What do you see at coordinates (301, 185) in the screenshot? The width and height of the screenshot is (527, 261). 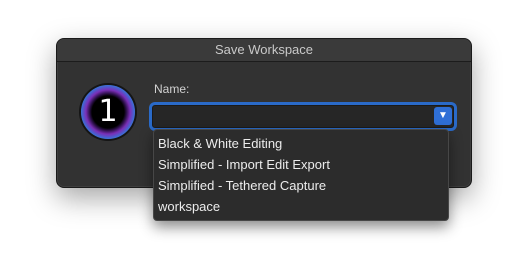 I see `dropdown-item-simplified-tethered-capture: Simplified - Tethered Capture` at bounding box center [301, 185].